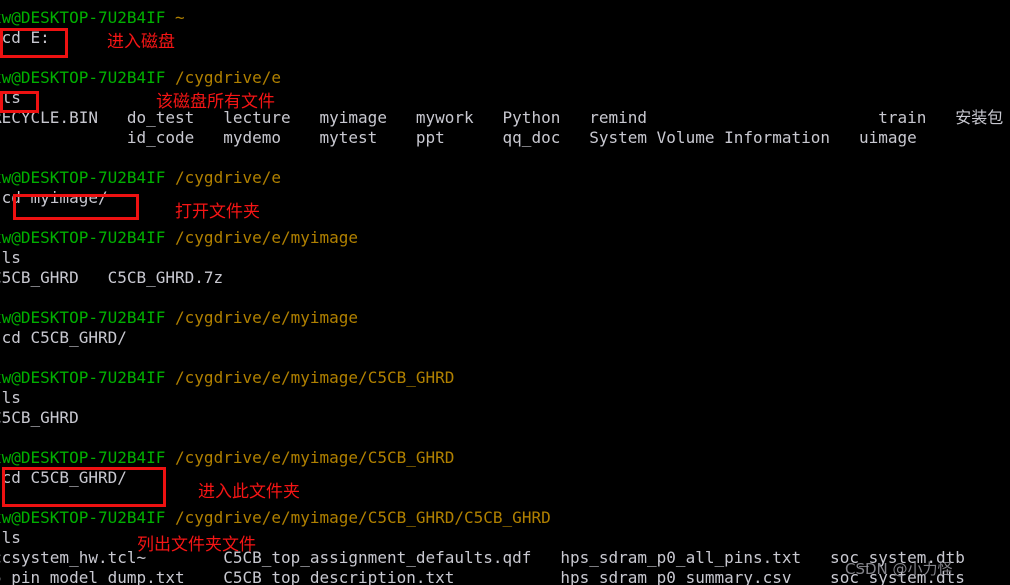 The image size is (1010, 585). What do you see at coordinates (25, 37) in the screenshot?
I see `command-text: cd E:` at bounding box center [25, 37].